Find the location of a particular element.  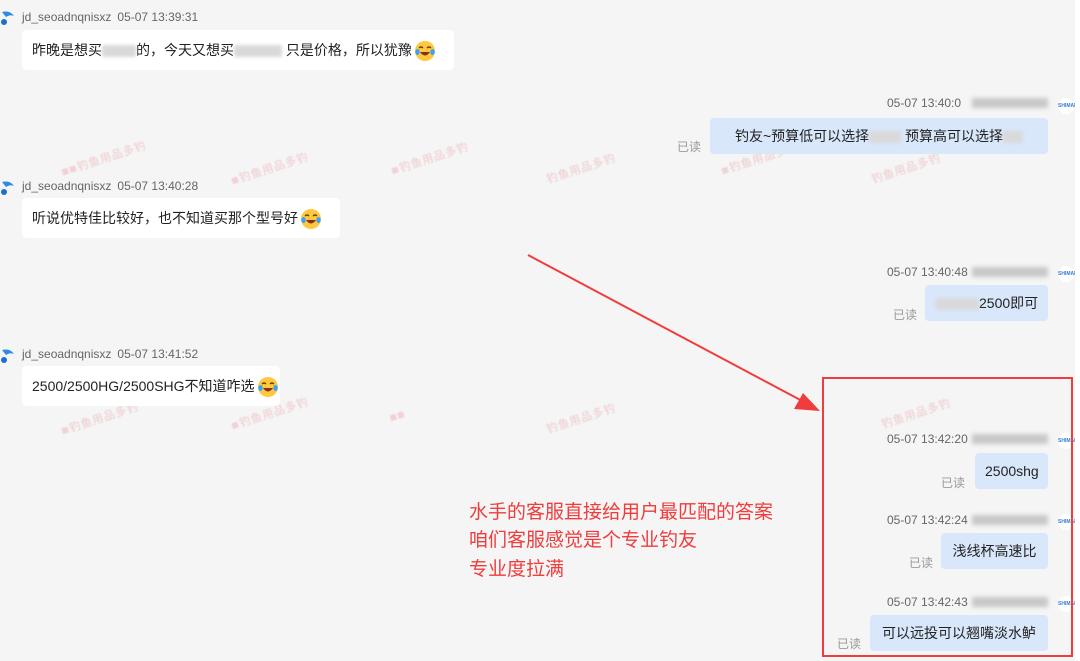

window-edge is located at coordinates (1077, 330).